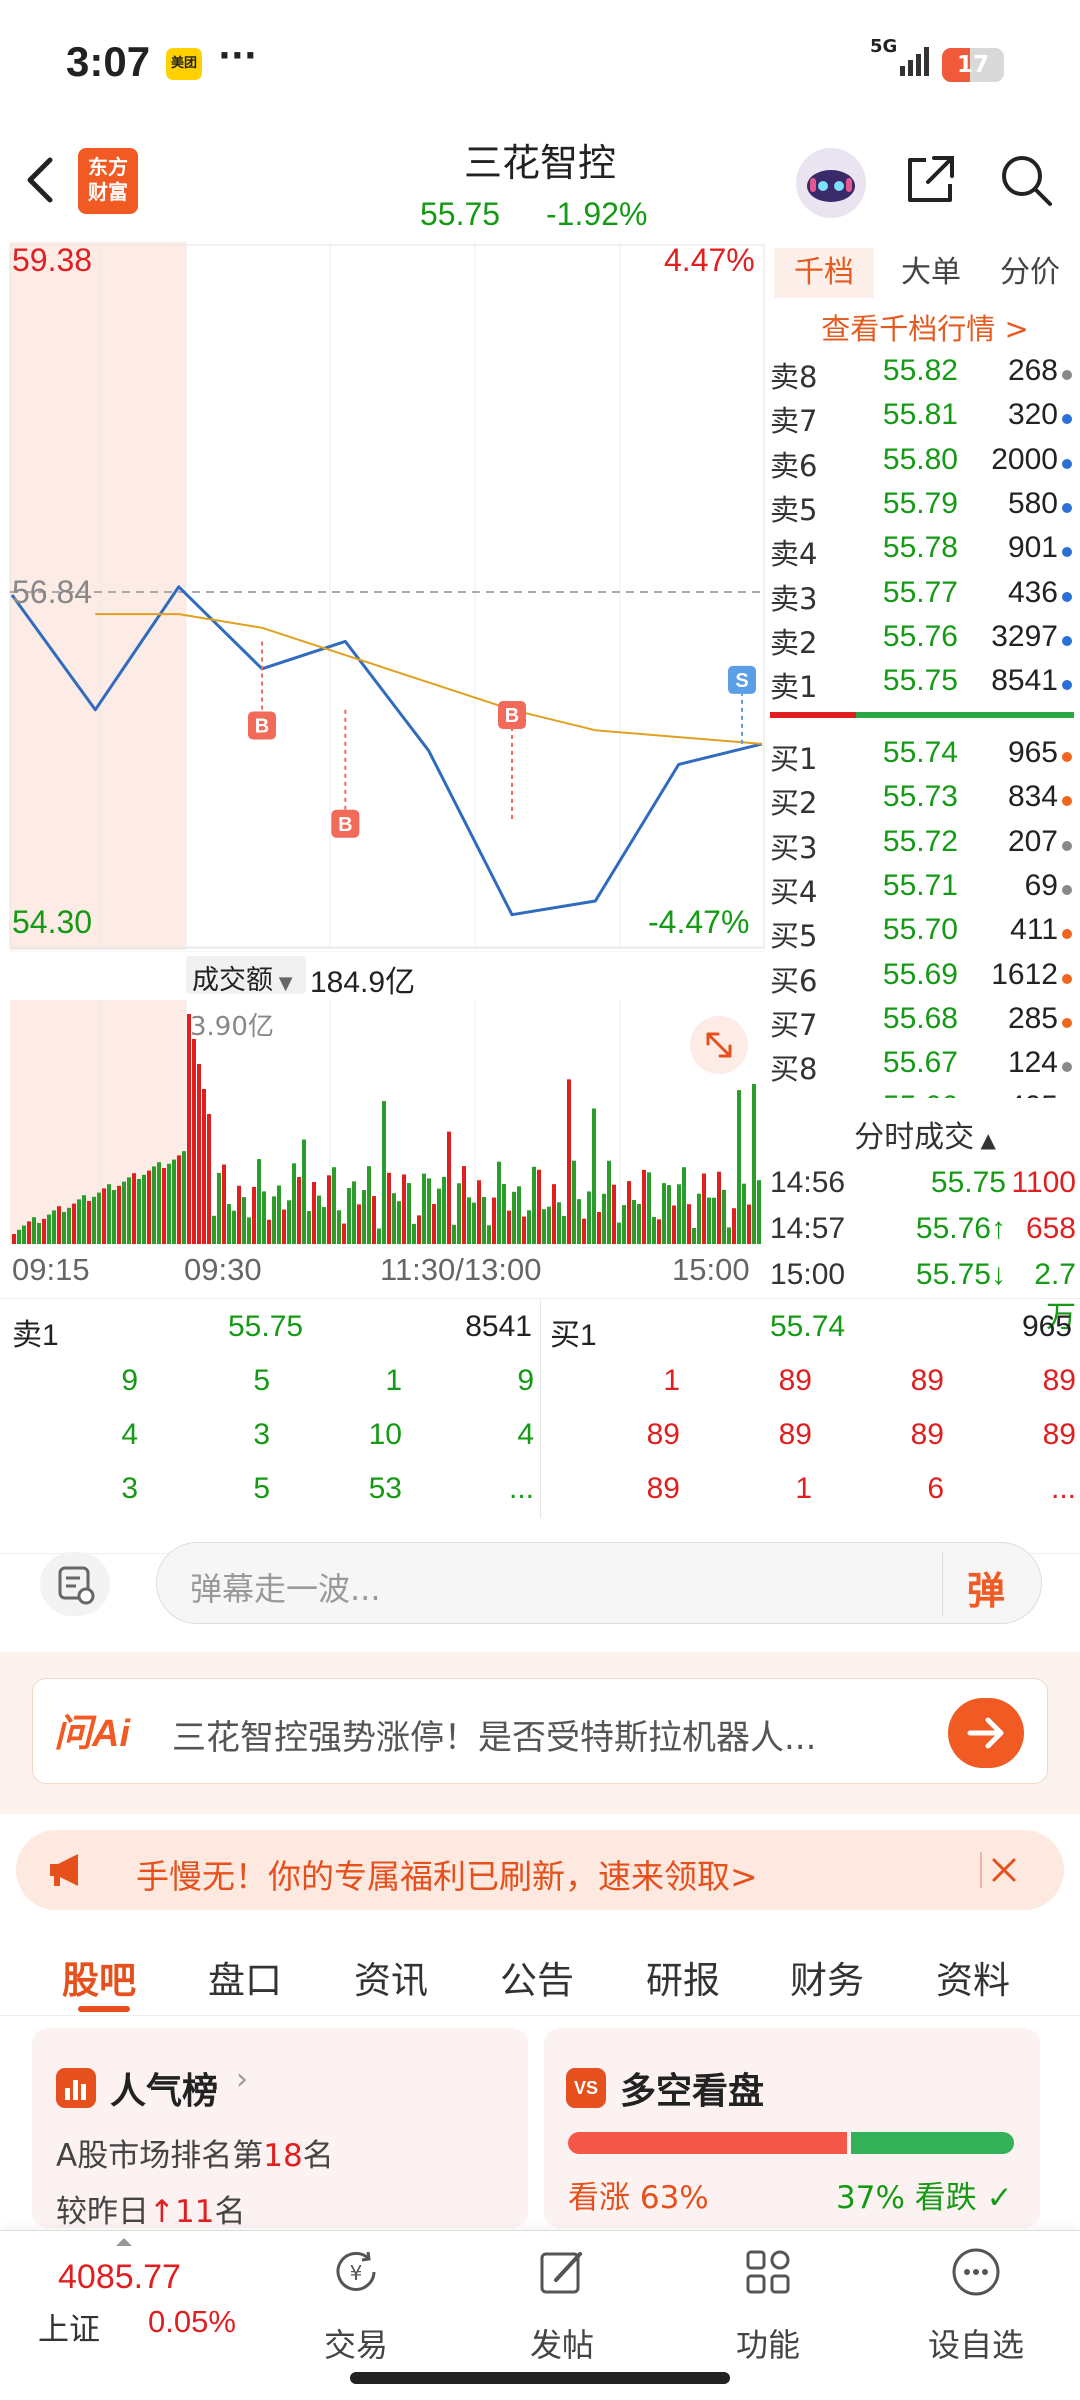  Describe the element at coordinates (925, 327) in the screenshot. I see `view-qiandang-link: 查看千档行情 >` at that location.